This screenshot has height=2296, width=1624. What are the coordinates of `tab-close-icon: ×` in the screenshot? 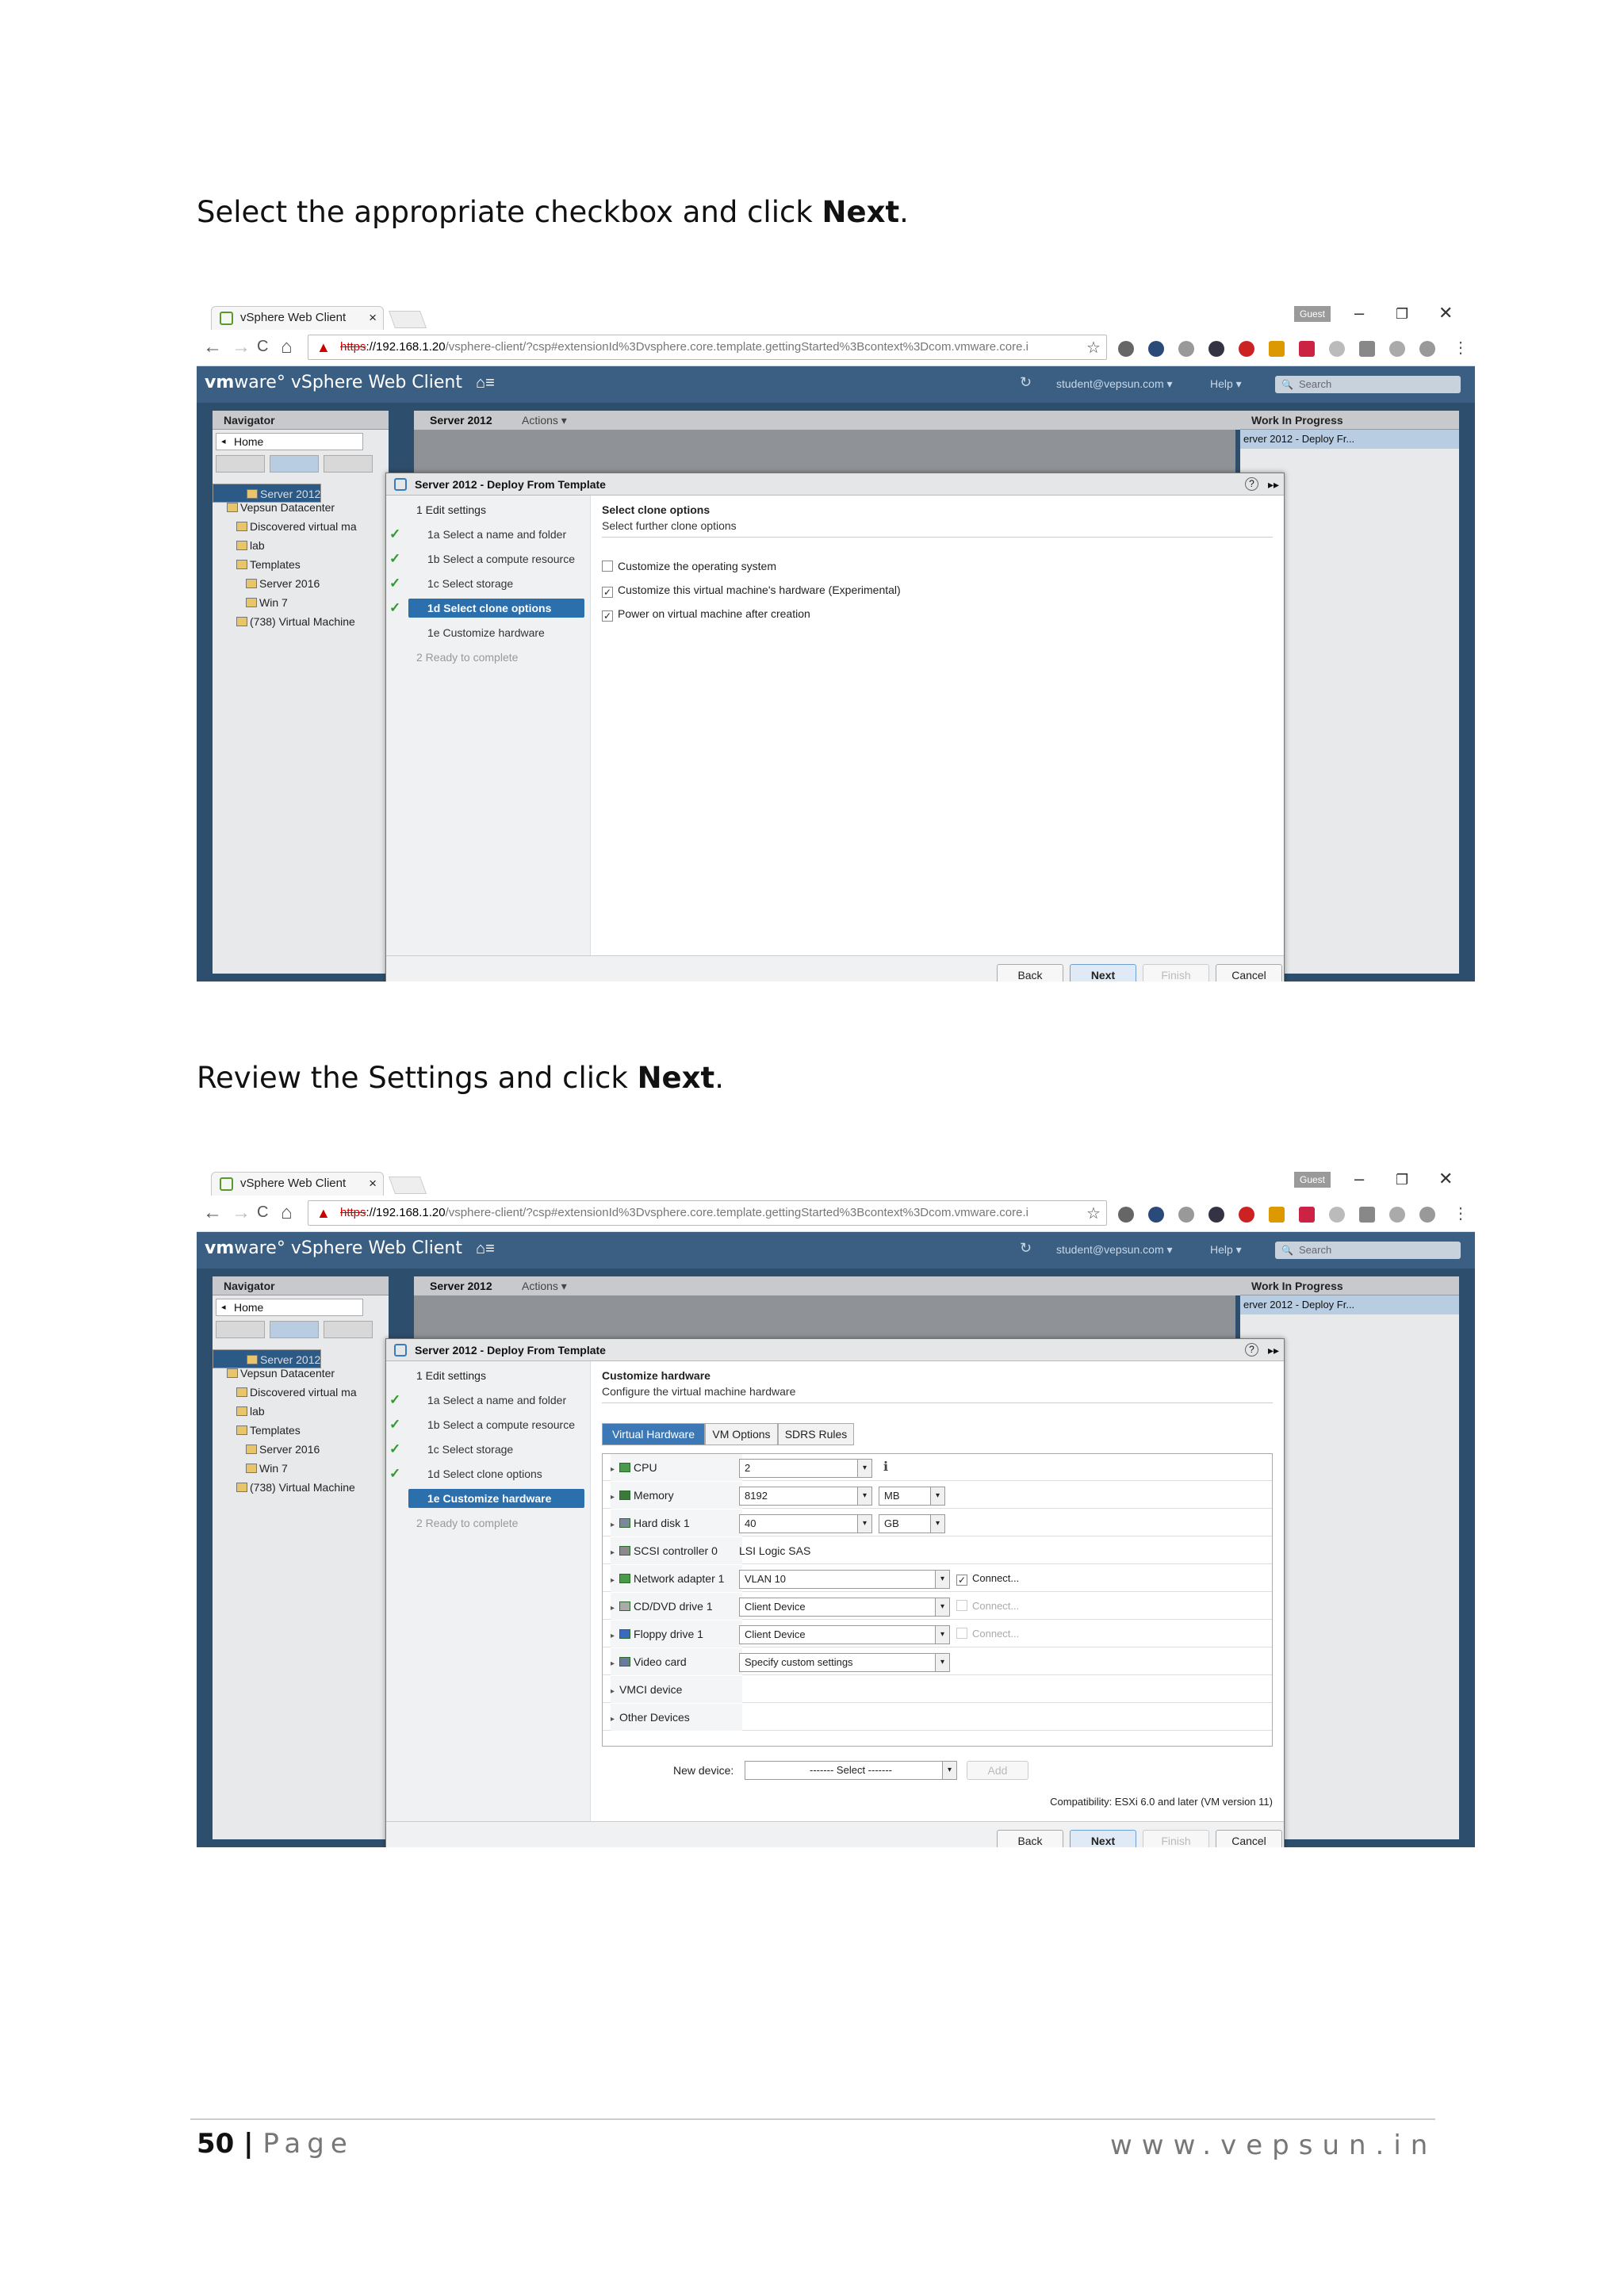 It's located at (373, 318).